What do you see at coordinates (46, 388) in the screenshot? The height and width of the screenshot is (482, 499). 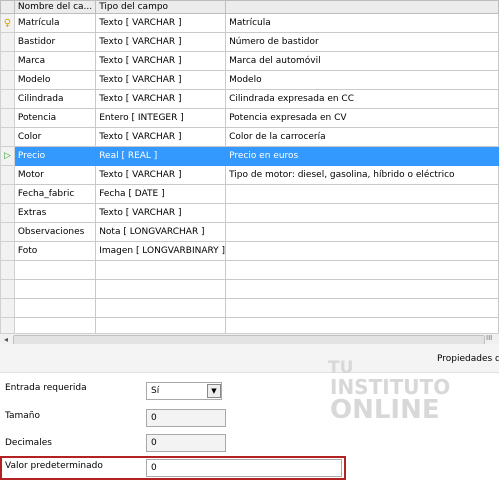 I see `required-entry-label: Entrada requerida` at bounding box center [46, 388].